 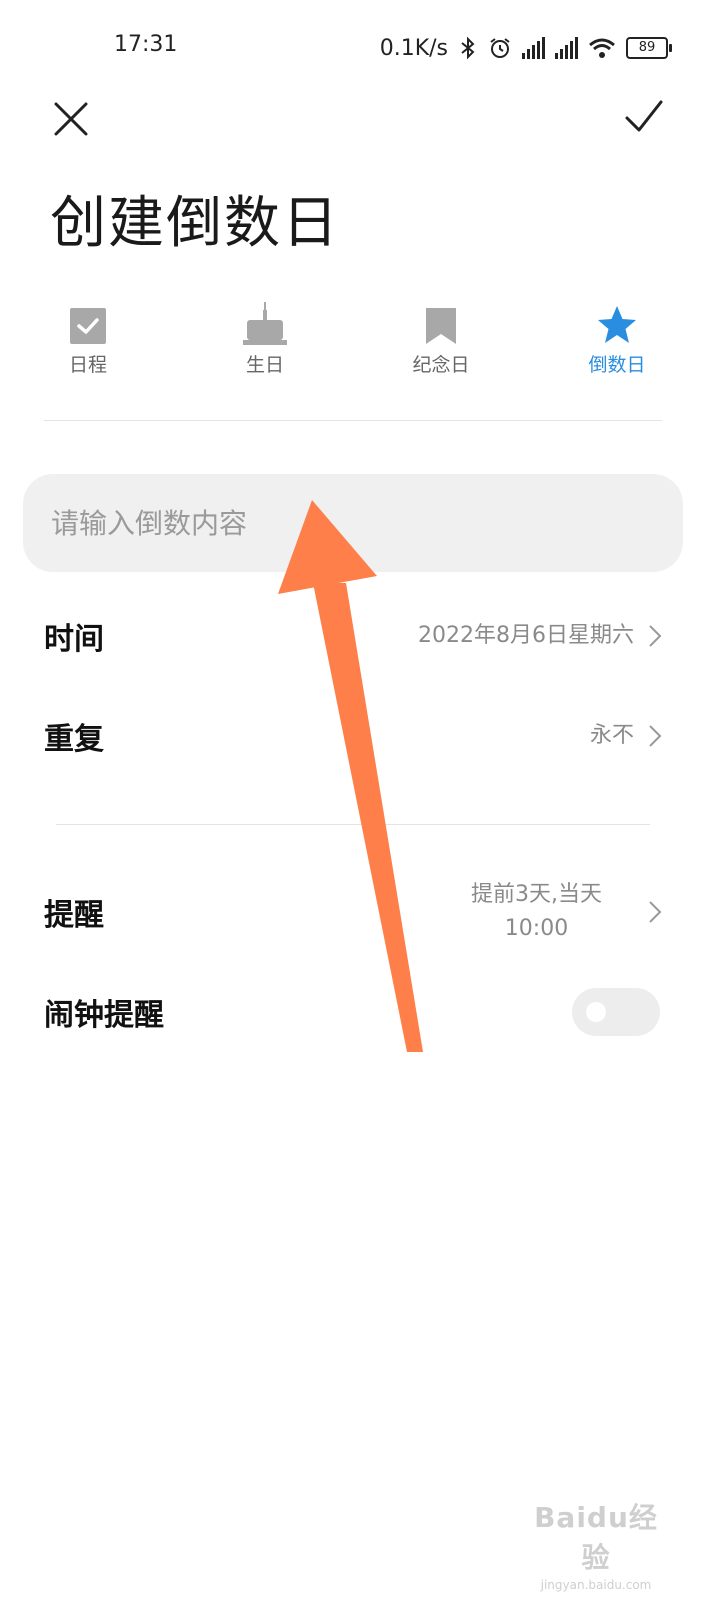 What do you see at coordinates (611, 735) in the screenshot?
I see `repeat-value: 永不` at bounding box center [611, 735].